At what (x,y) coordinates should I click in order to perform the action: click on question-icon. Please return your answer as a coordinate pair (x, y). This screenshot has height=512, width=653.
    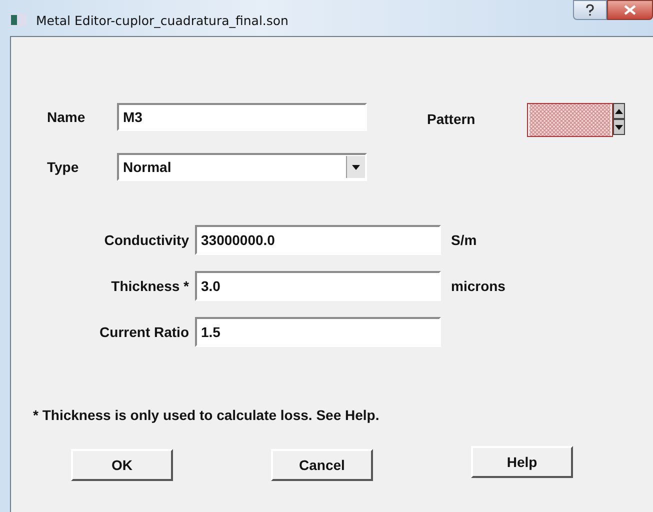
    Looking at the image, I should click on (590, 10).